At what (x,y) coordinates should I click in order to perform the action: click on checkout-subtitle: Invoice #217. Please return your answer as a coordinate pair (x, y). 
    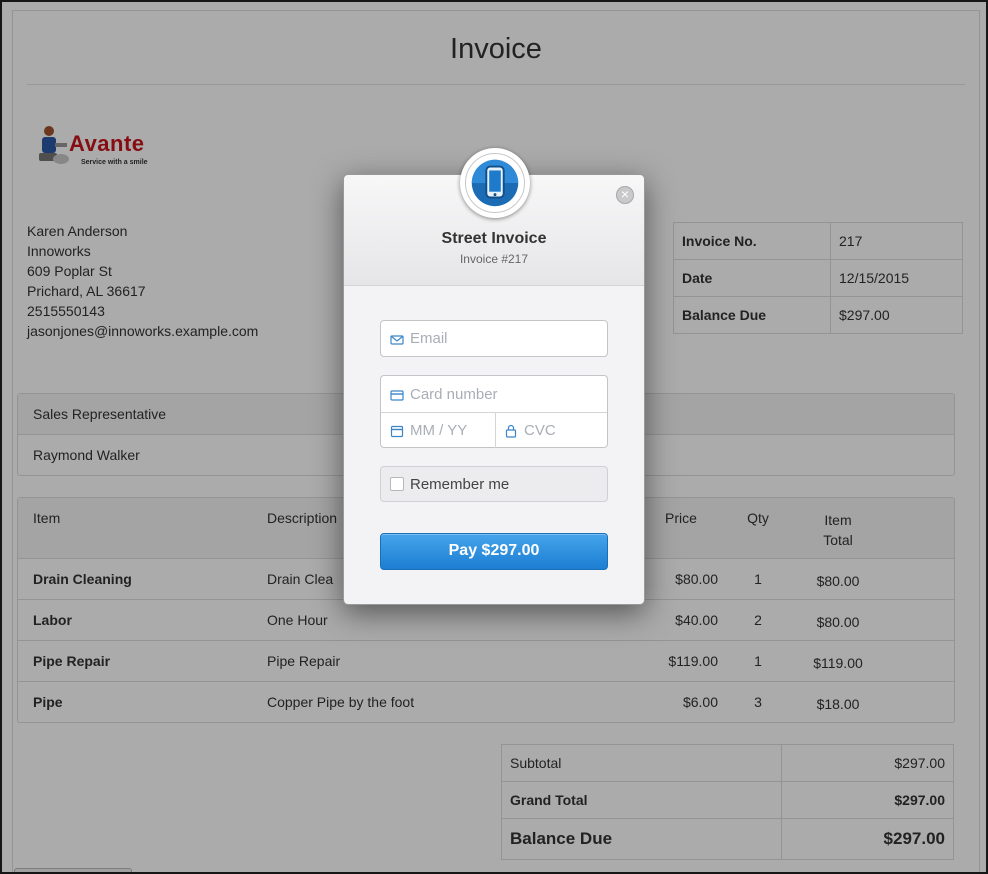
    Looking at the image, I should click on (494, 259).